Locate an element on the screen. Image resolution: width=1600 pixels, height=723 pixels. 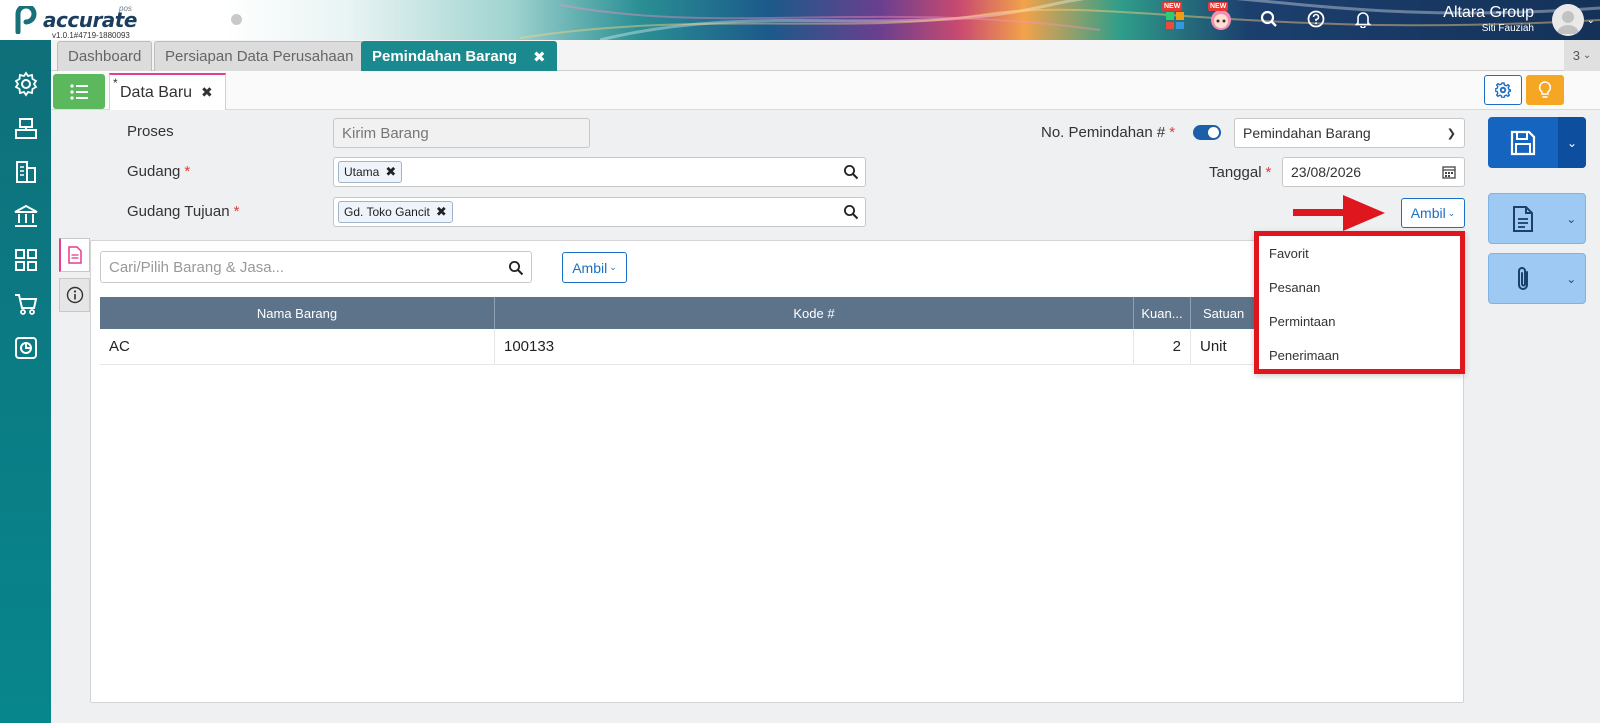
tab-persiapan-data-perusahaan: Persiapan Data Perusahaan is located at coordinates (259, 56).